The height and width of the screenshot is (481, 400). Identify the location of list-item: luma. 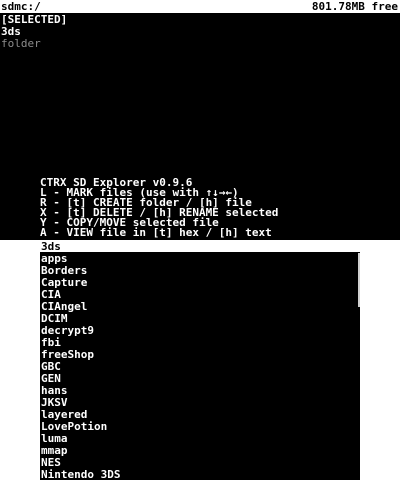
(199, 439).